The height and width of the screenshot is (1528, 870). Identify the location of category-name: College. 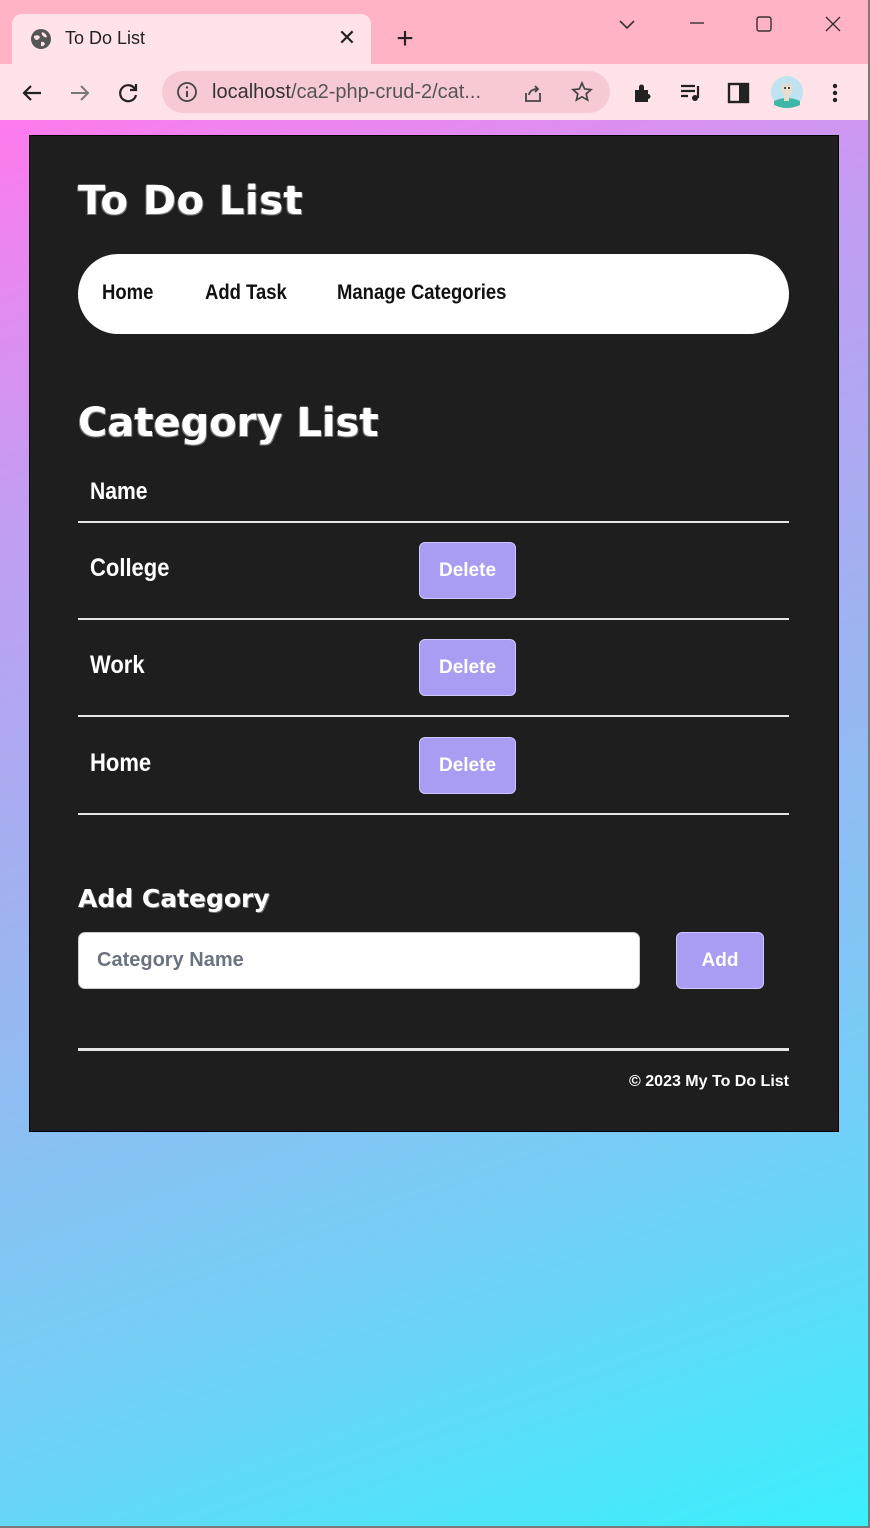
(130, 568).